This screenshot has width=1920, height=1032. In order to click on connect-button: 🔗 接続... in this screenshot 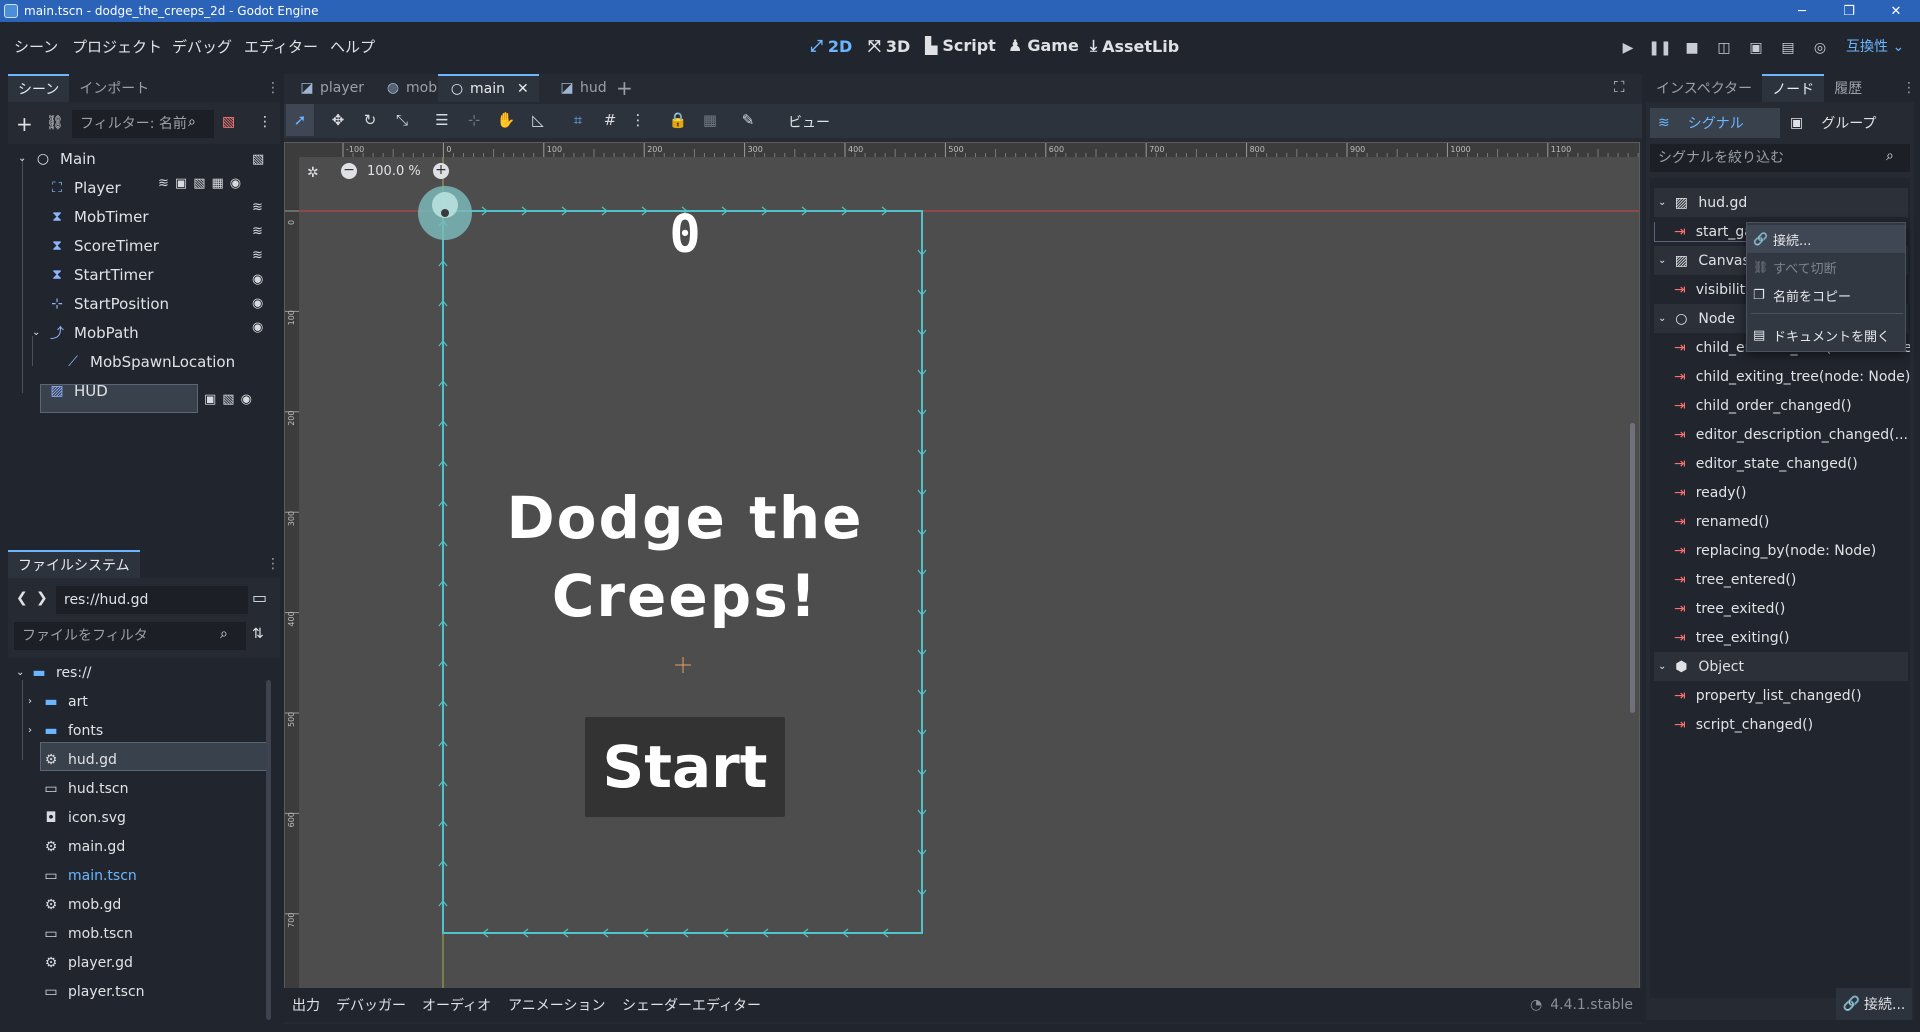, I will do `click(1874, 1004)`.